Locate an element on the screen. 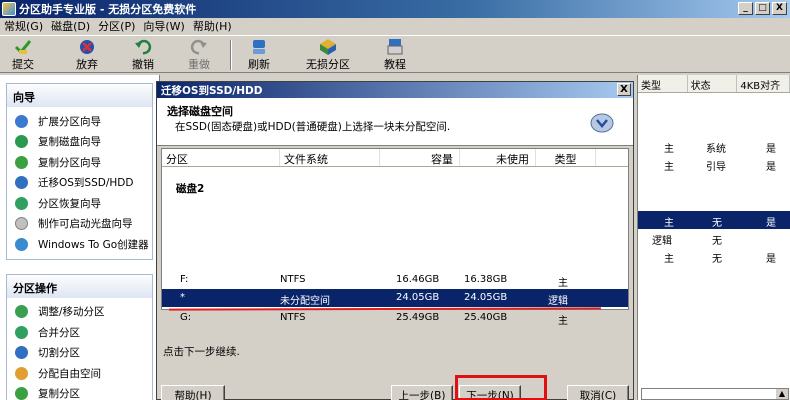 This screenshot has height=400, width=790. redo-button: 重做 is located at coordinates (199, 55).